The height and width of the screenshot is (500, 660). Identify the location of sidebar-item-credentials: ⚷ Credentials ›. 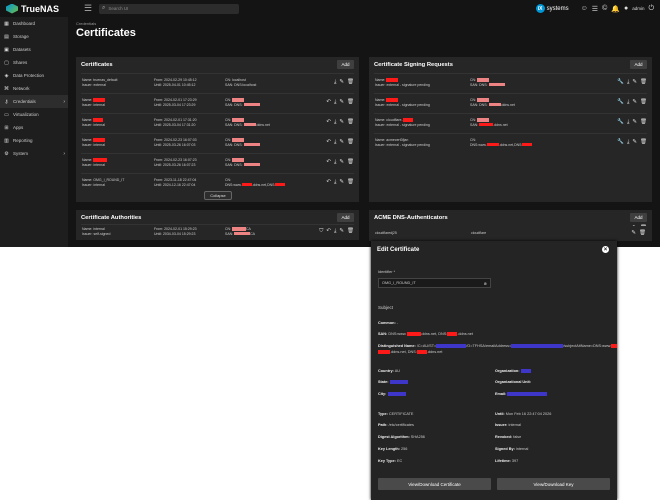
(34, 101).